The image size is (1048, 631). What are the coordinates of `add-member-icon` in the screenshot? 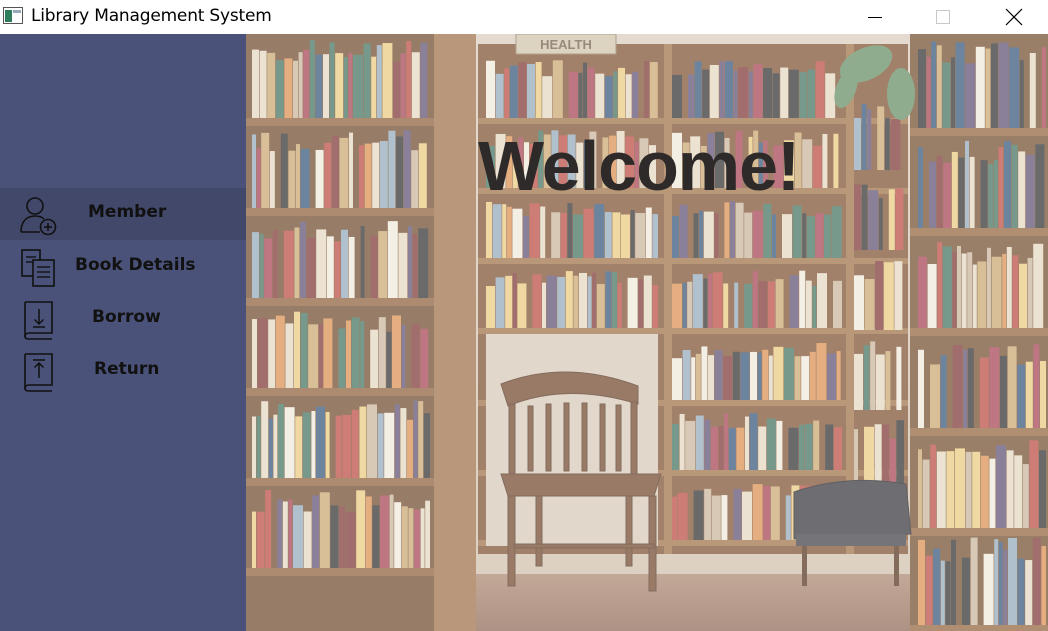 It's located at (38, 216).